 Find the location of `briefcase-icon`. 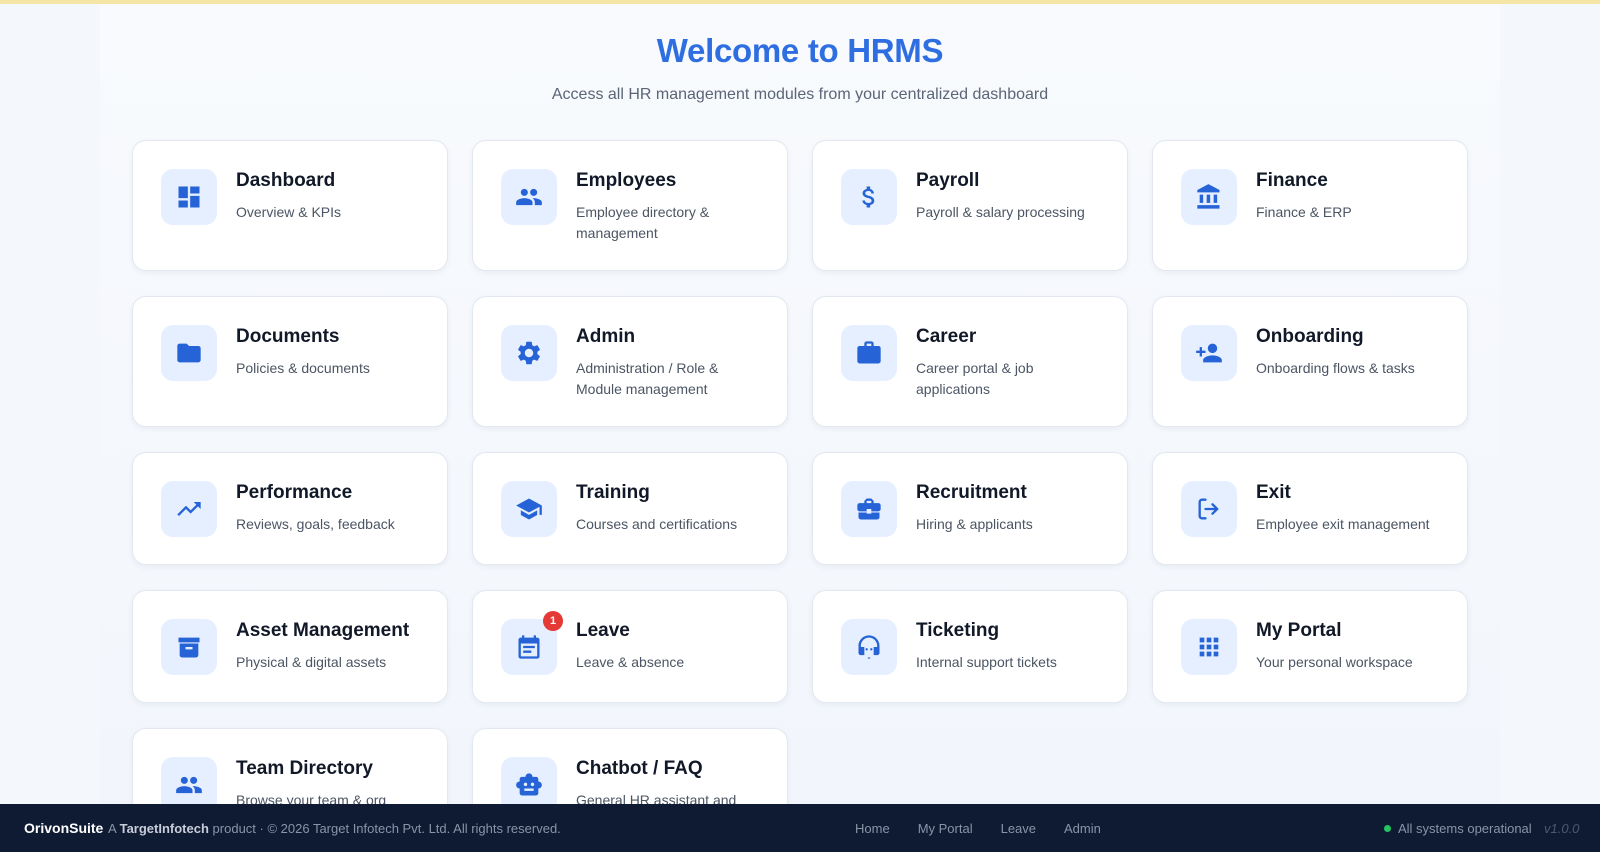

briefcase-icon is located at coordinates (869, 353).